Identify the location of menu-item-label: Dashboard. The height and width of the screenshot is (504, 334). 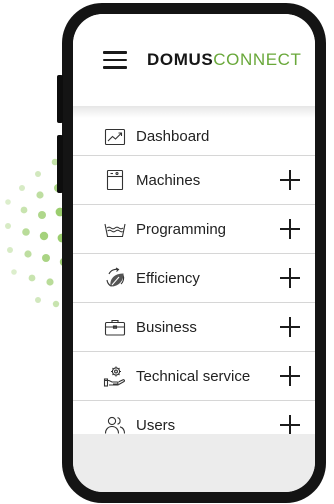
(173, 136).